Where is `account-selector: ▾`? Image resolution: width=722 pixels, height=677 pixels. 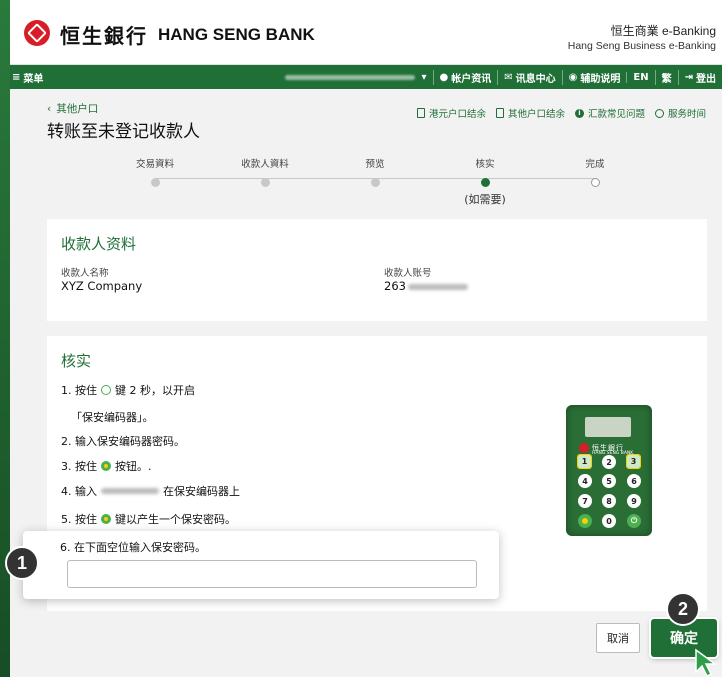 account-selector: ▾ is located at coordinates (356, 77).